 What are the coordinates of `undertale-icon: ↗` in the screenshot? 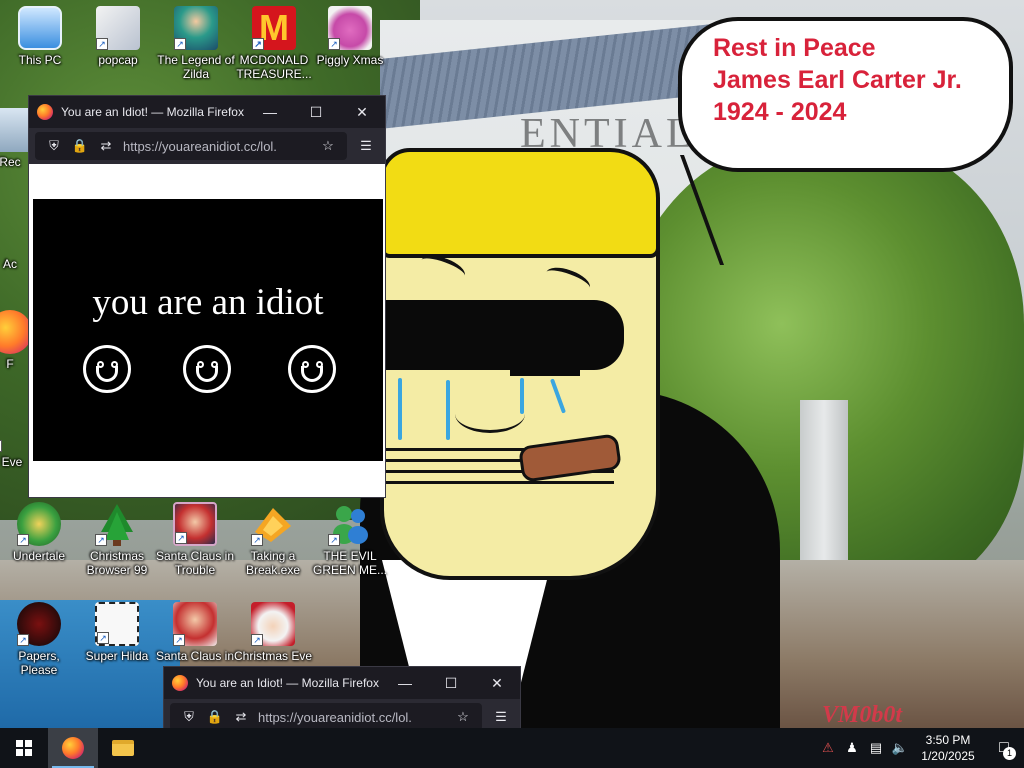 It's located at (39, 524).